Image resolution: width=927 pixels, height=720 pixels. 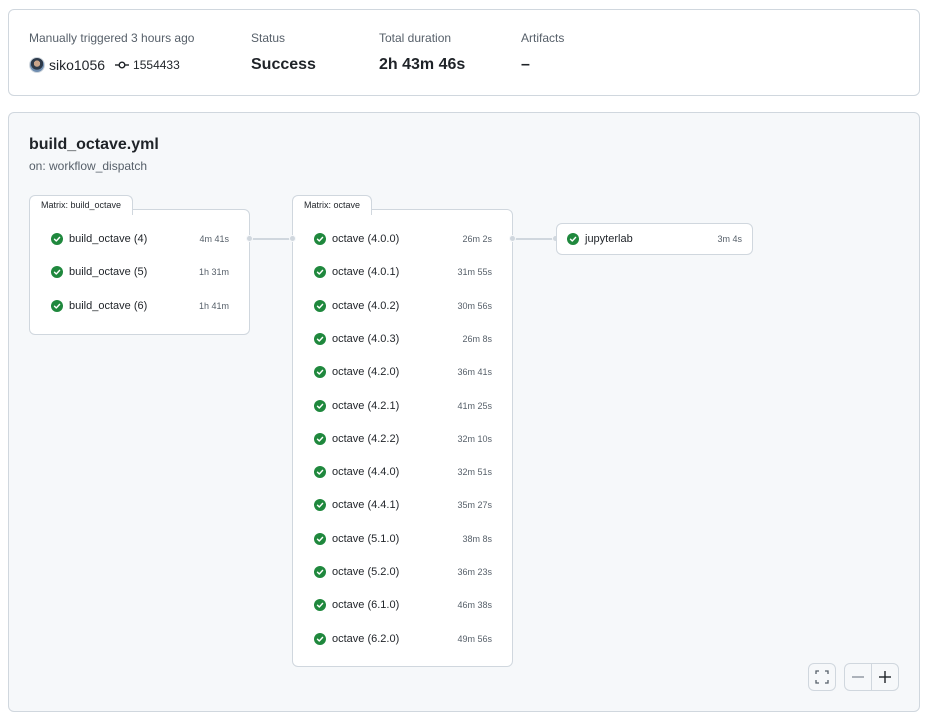 I want to click on job-row: octave (6.2.0) 49m 56s, so click(x=402, y=639).